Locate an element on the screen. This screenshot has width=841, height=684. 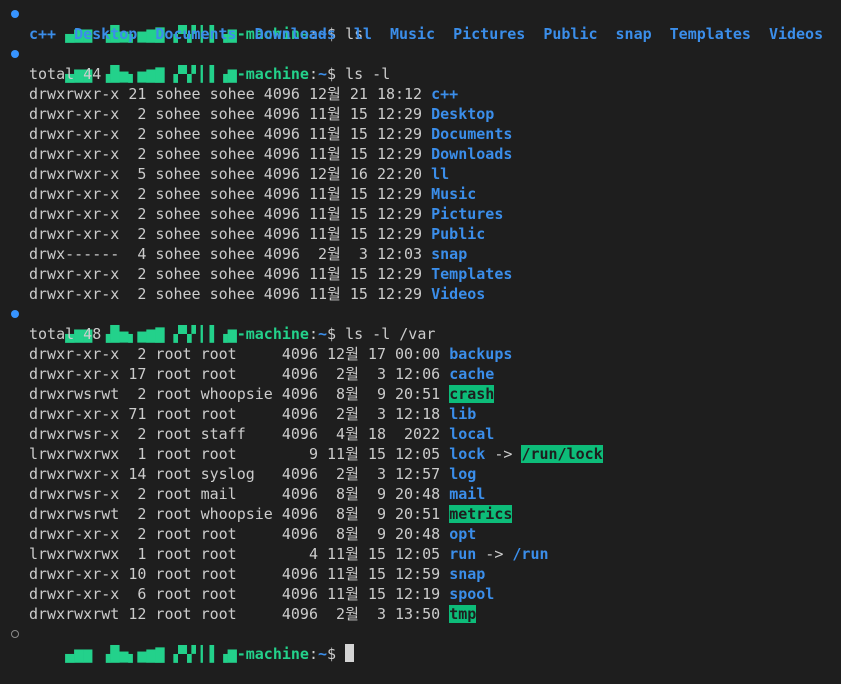
directory-name: crash is located at coordinates (472, 394).